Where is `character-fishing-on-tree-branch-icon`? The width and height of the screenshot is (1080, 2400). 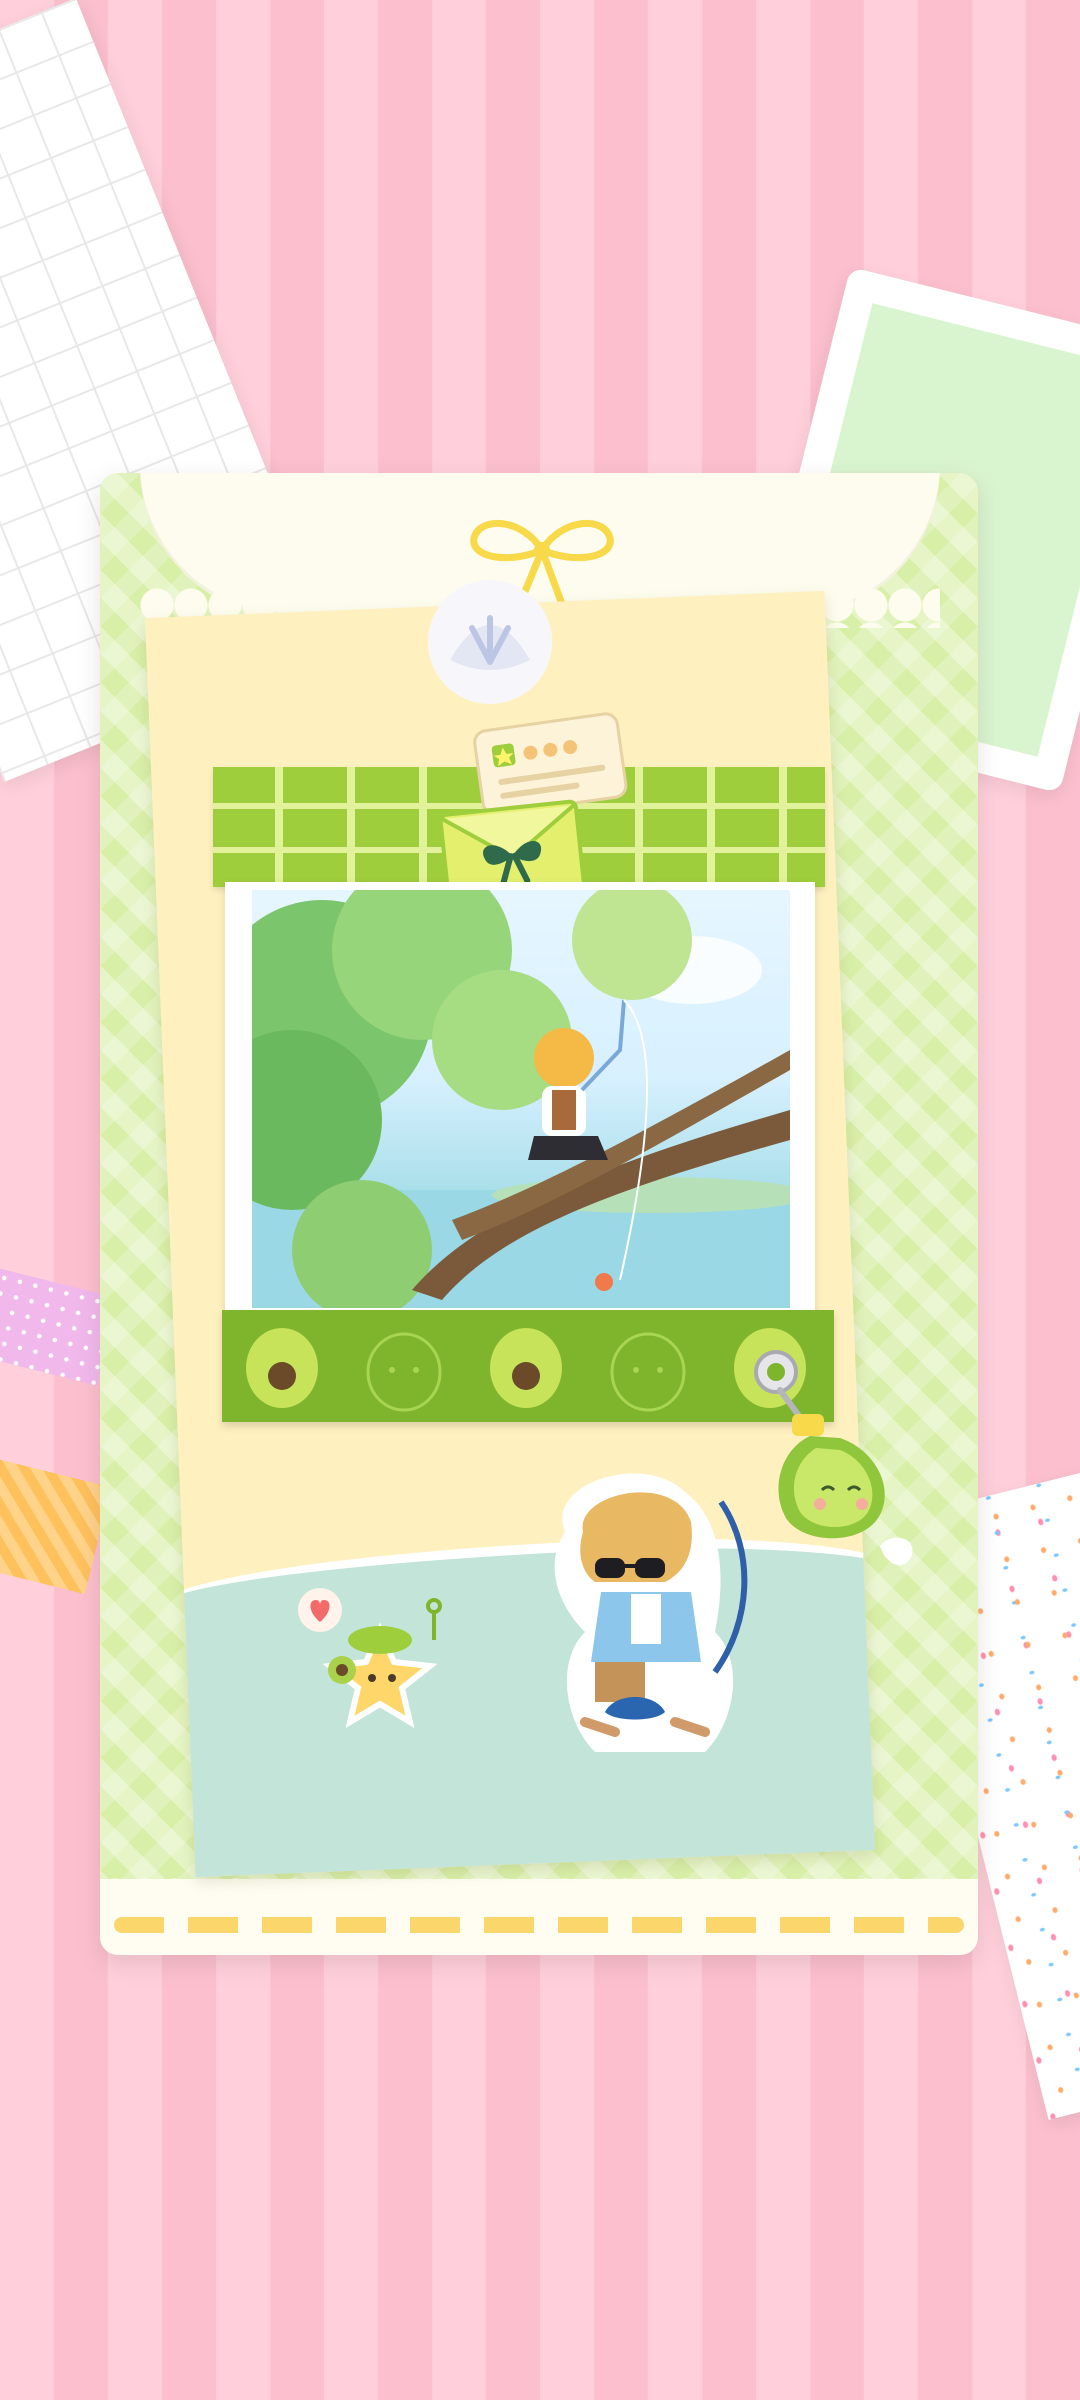 character-fishing-on-tree-branch-icon is located at coordinates (521, 1099).